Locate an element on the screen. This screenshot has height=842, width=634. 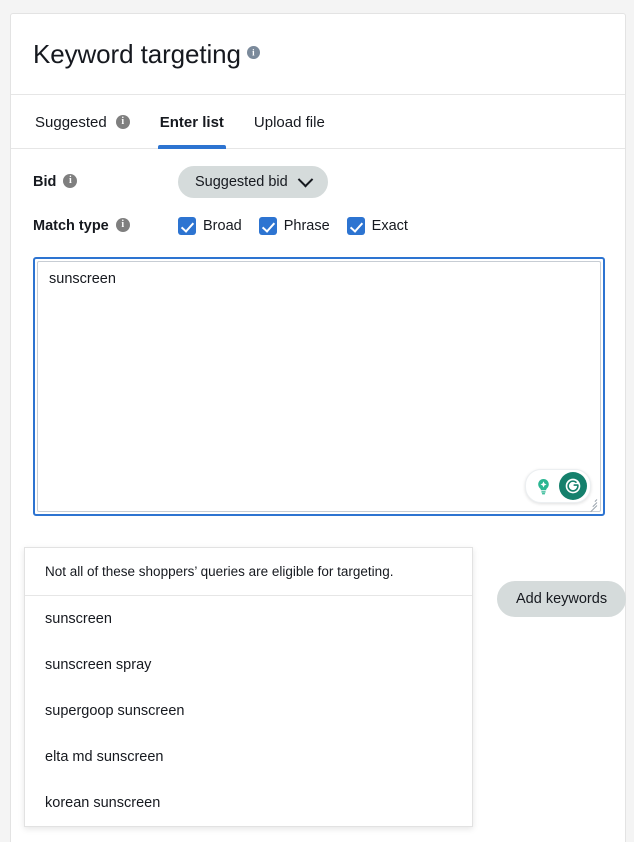
checkbox-phrase: Phrase is located at coordinates (294, 226).